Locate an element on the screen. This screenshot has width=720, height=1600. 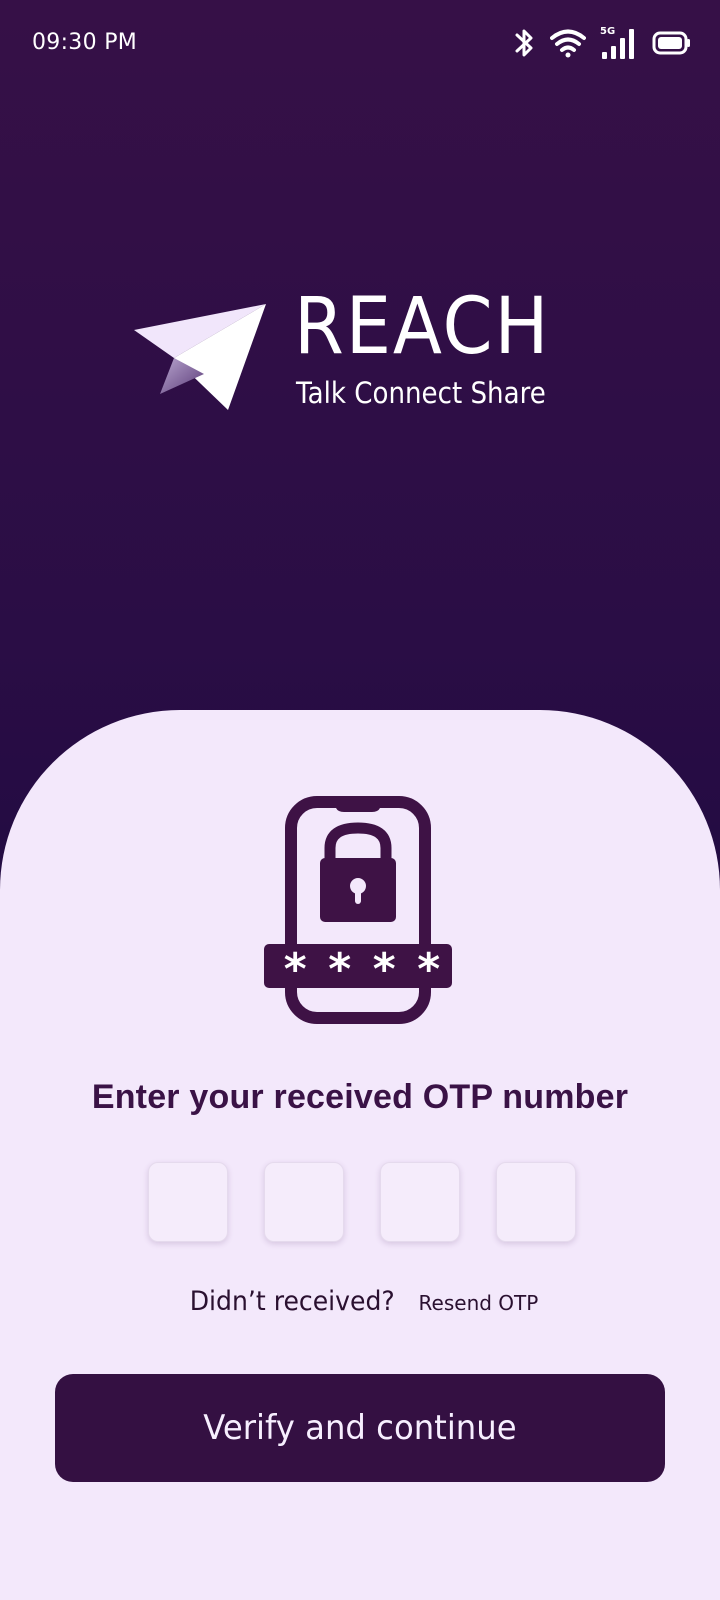
resend-question: Didn’t received? is located at coordinates (292, 1301).